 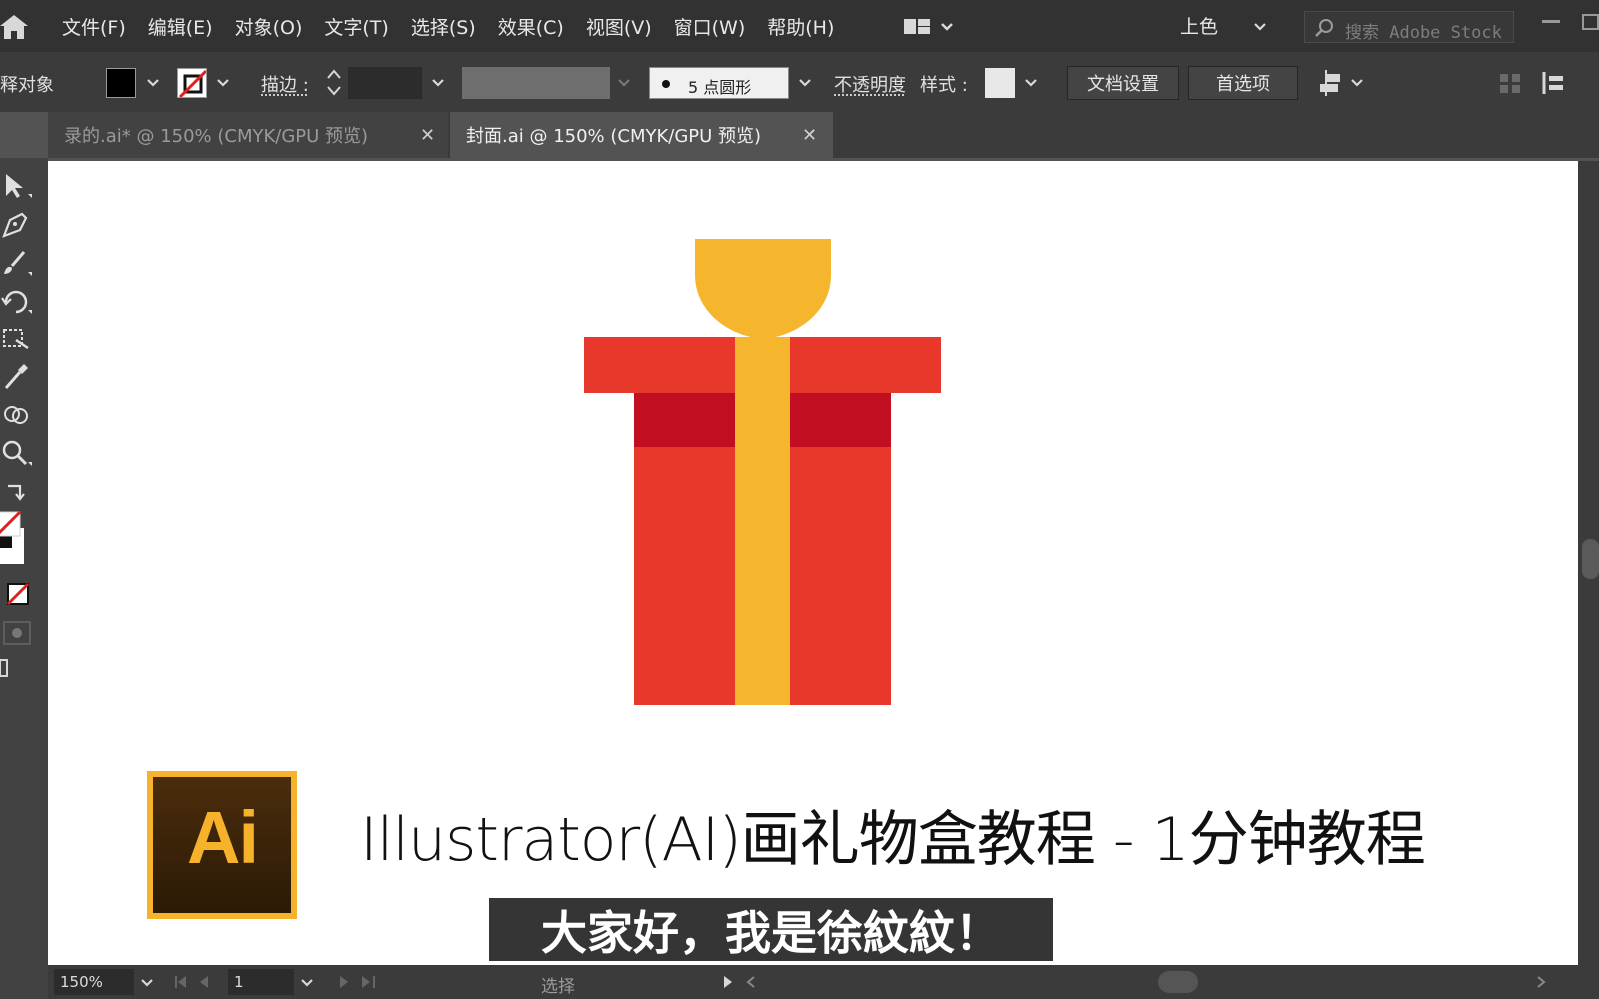 What do you see at coordinates (121, 83) in the screenshot?
I see `fill-color-swatch` at bounding box center [121, 83].